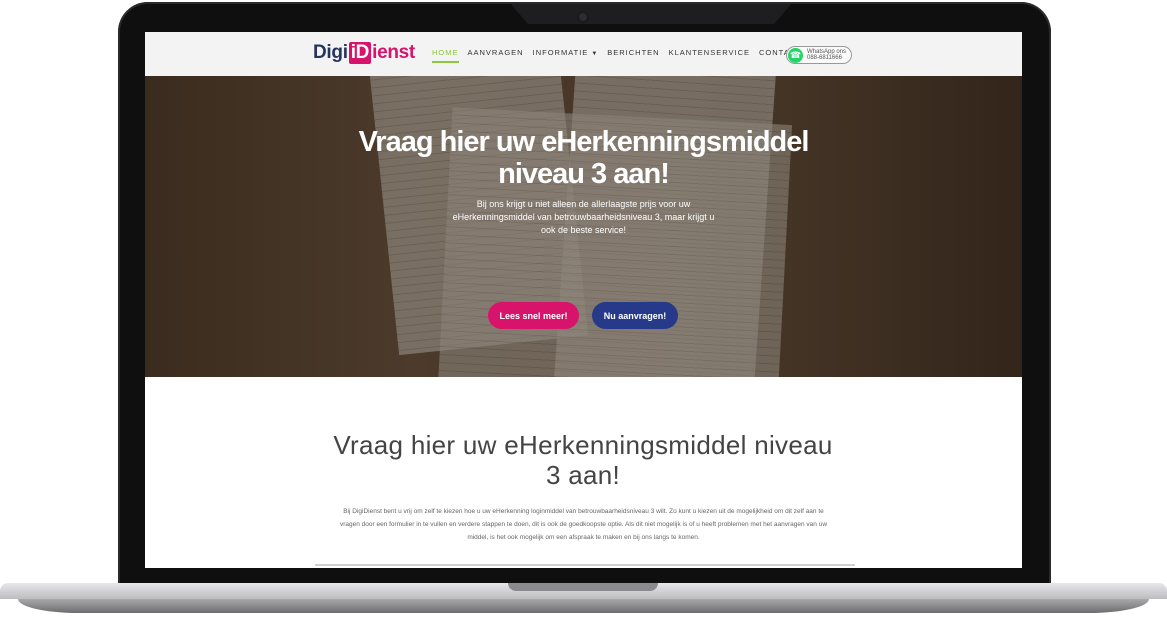  I want to click on base-bottom, so click(583, 606).